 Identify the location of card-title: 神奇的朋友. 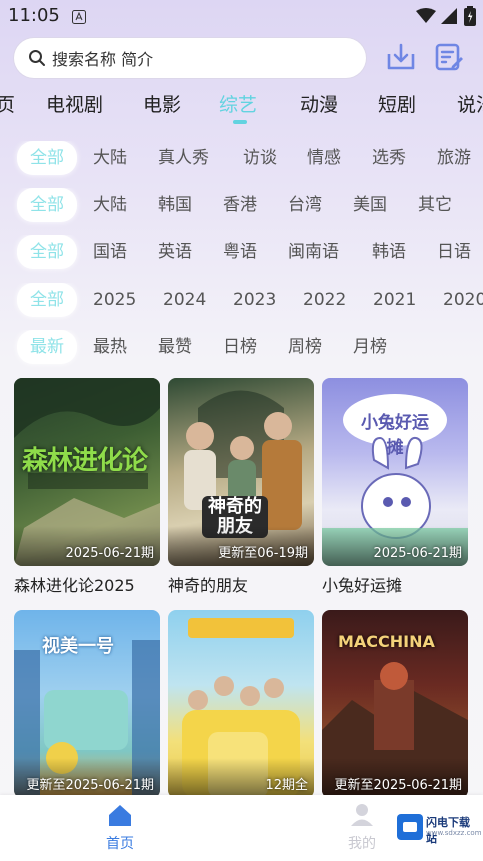
(241, 584).